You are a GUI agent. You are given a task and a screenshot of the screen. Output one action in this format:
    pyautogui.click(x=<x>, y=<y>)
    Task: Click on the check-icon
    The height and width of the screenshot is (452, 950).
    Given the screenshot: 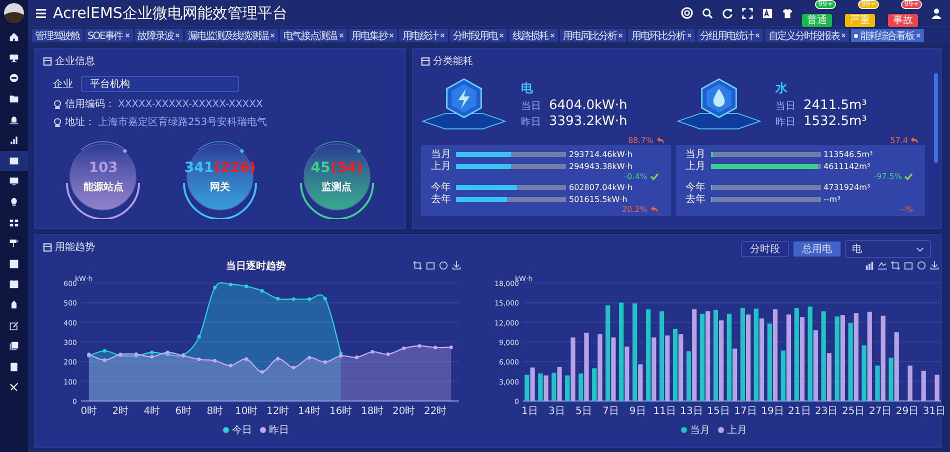 What is the action you would take?
    pyautogui.click(x=908, y=176)
    